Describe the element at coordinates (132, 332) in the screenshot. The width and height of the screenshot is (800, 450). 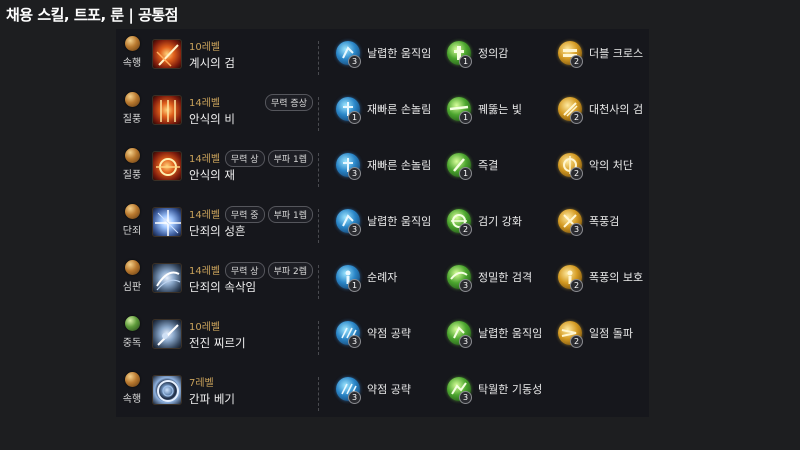
I see `rune: 중독` at that location.